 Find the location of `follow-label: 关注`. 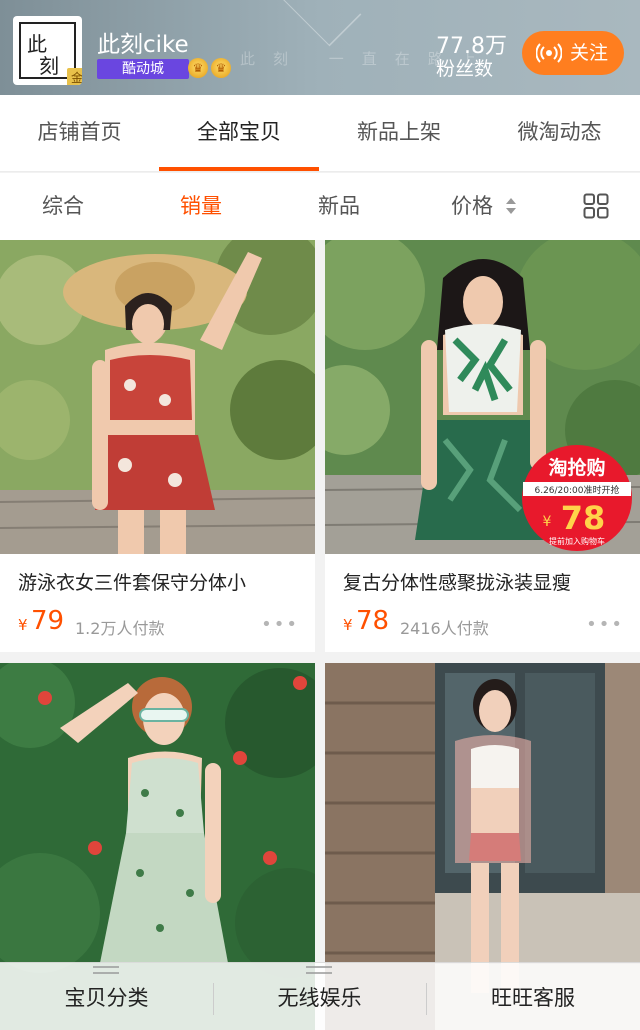

follow-label: 关注 is located at coordinates (589, 53).